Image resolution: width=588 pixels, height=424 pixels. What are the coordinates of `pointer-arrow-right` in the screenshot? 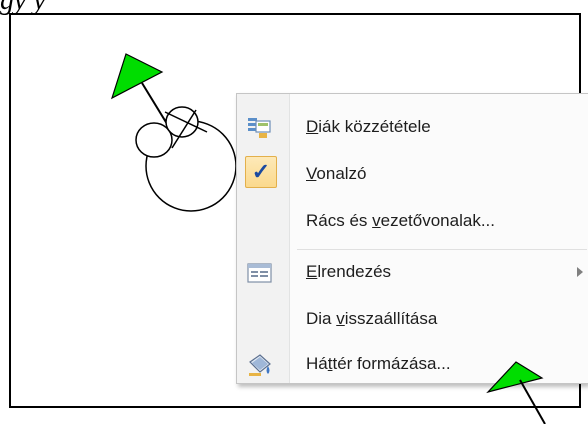 It's located at (515, 377).